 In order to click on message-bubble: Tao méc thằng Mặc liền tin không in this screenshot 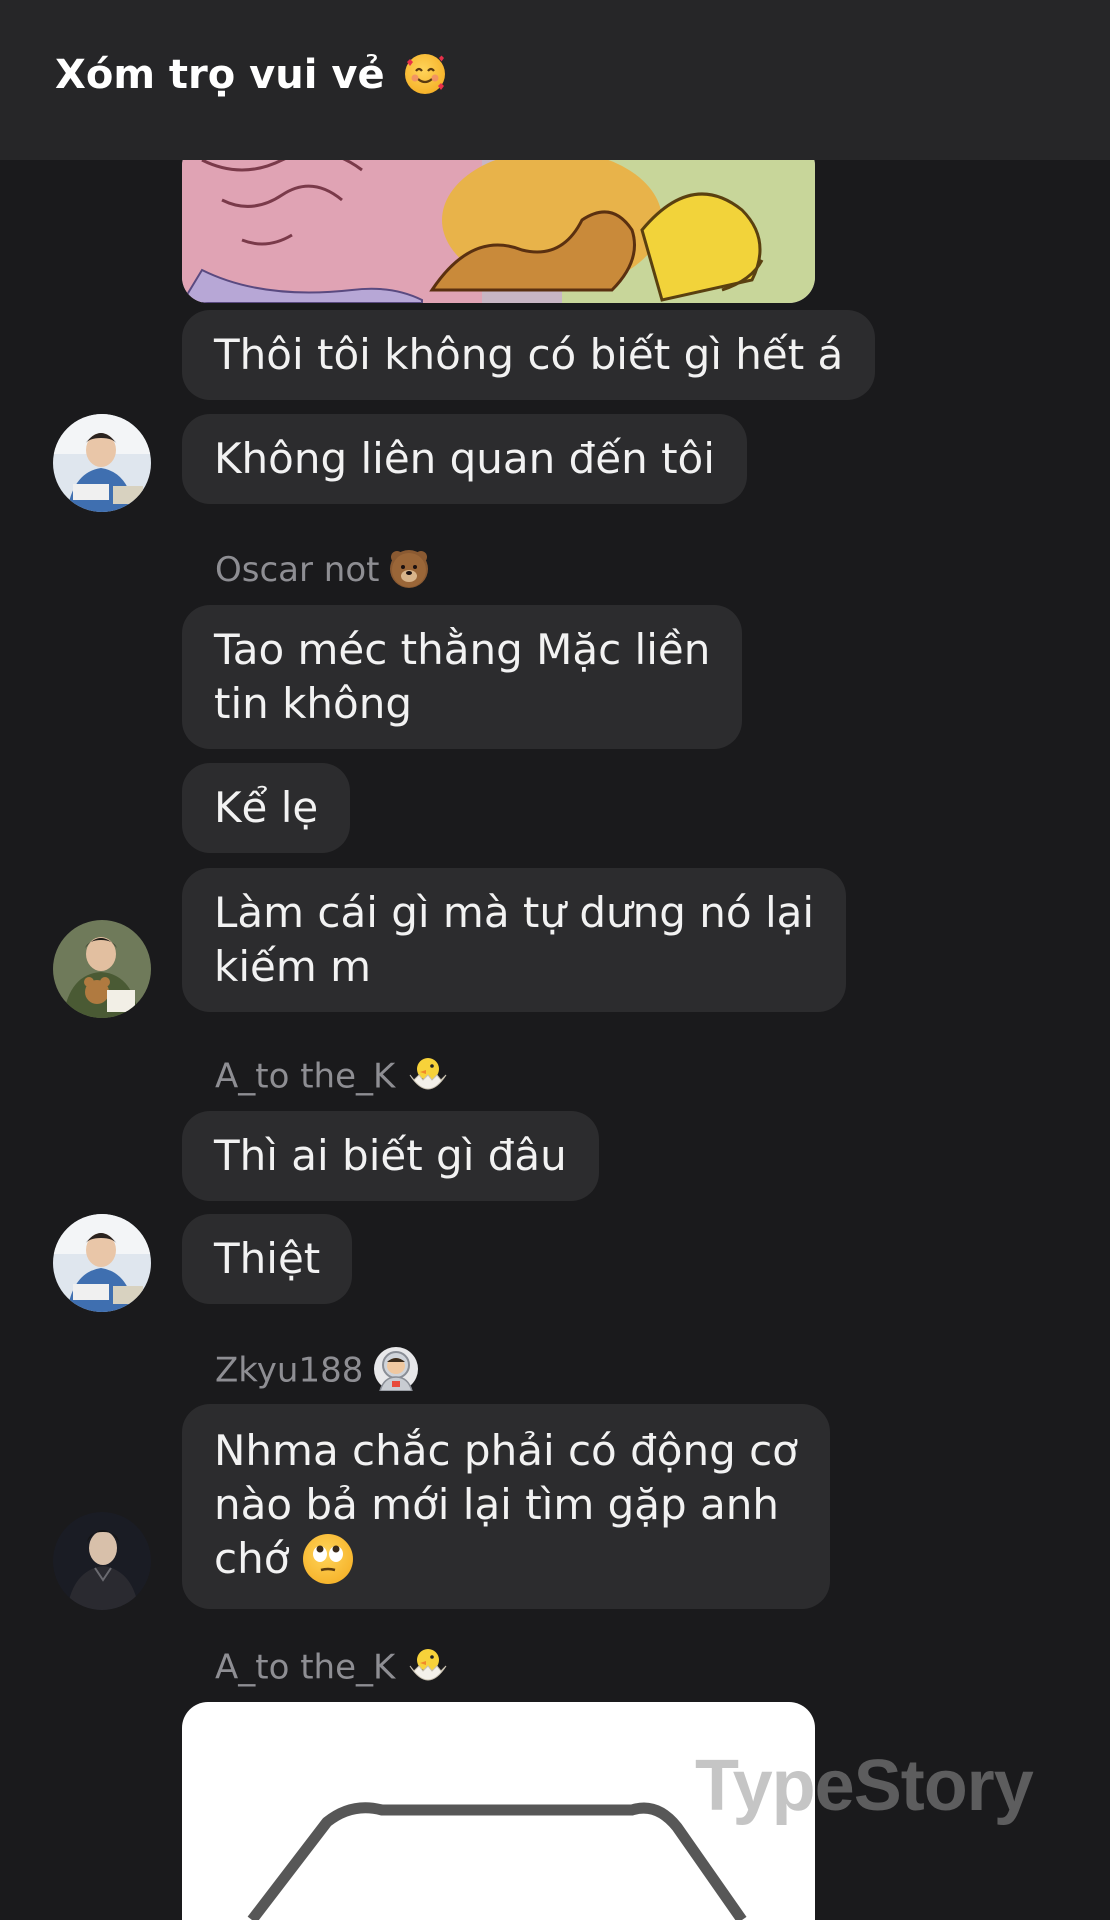, I will do `click(462, 677)`.